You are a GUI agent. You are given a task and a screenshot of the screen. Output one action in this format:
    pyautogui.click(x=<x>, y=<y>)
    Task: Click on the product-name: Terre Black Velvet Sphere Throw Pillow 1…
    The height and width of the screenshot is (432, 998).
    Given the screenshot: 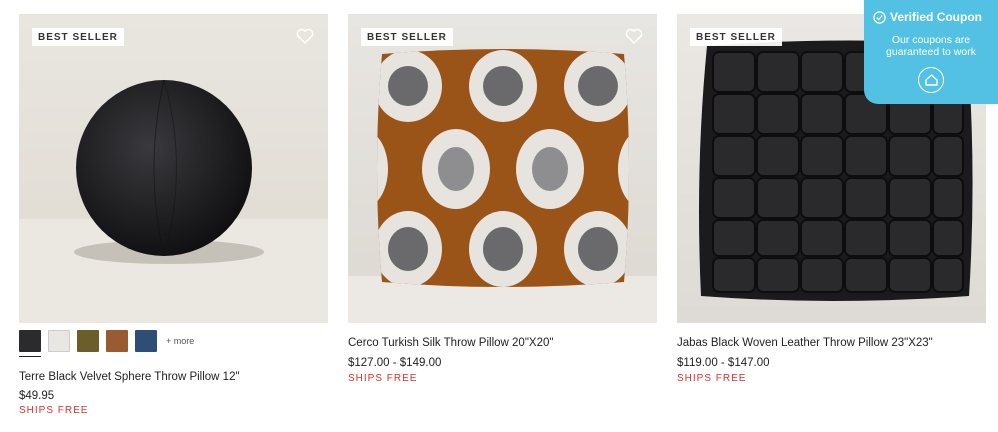 What is the action you would take?
    pyautogui.click(x=129, y=377)
    